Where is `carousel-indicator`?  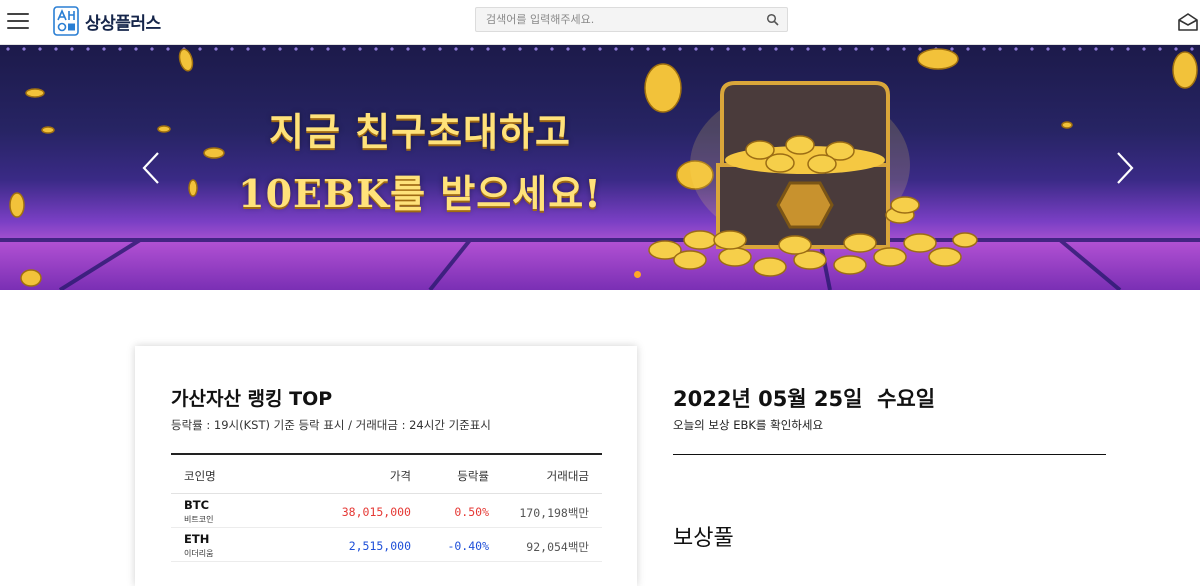
carousel-indicator is located at coordinates (637, 274).